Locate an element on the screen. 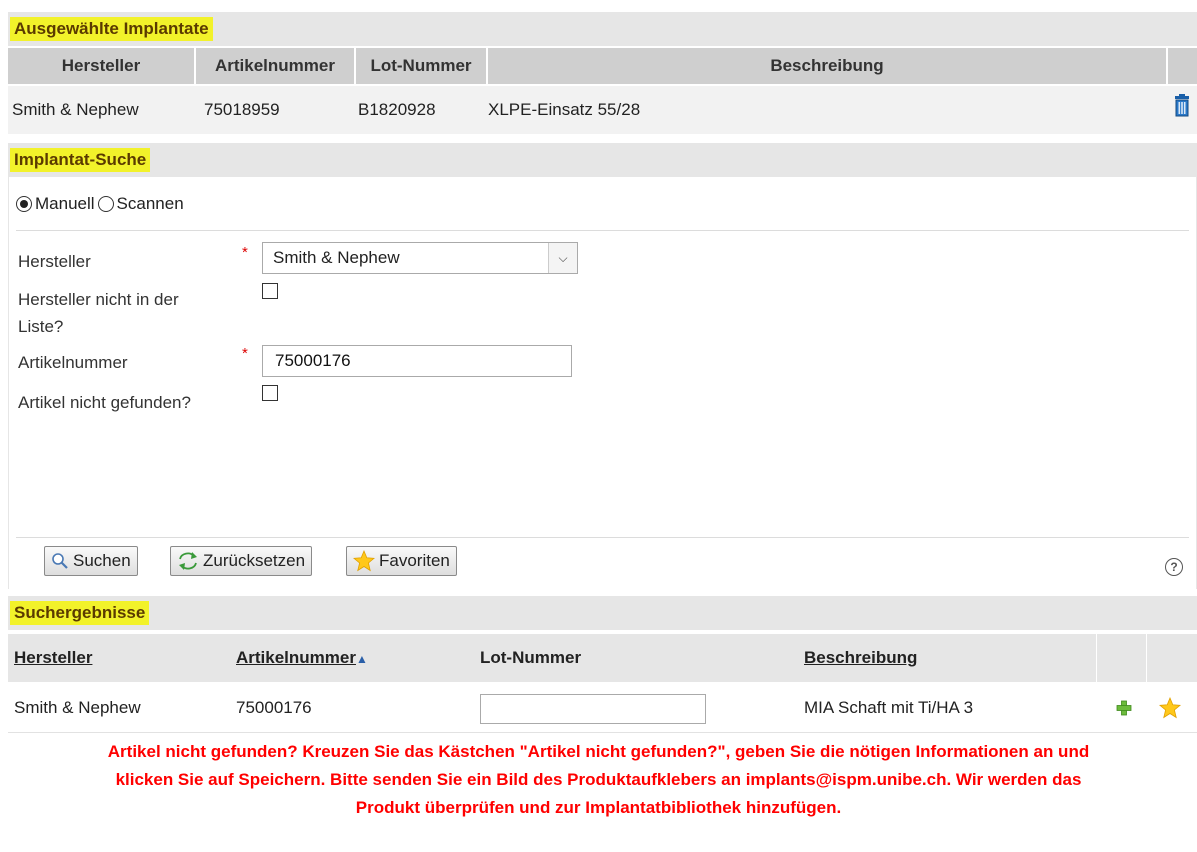  sort-artikelnummer-label: Artikelnummer is located at coordinates (296, 657).